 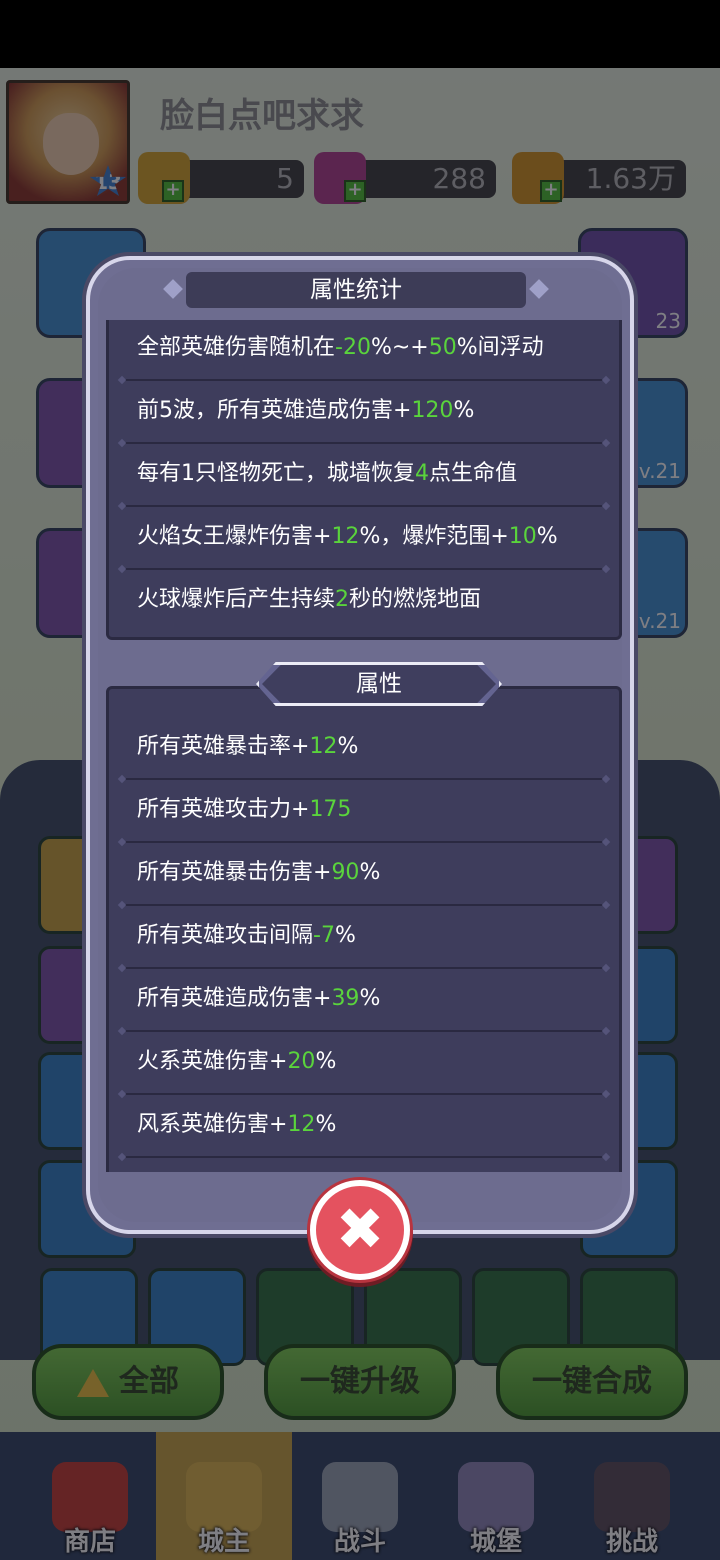 What do you see at coordinates (345, 872) in the screenshot?
I see `attr-value: 90` at bounding box center [345, 872].